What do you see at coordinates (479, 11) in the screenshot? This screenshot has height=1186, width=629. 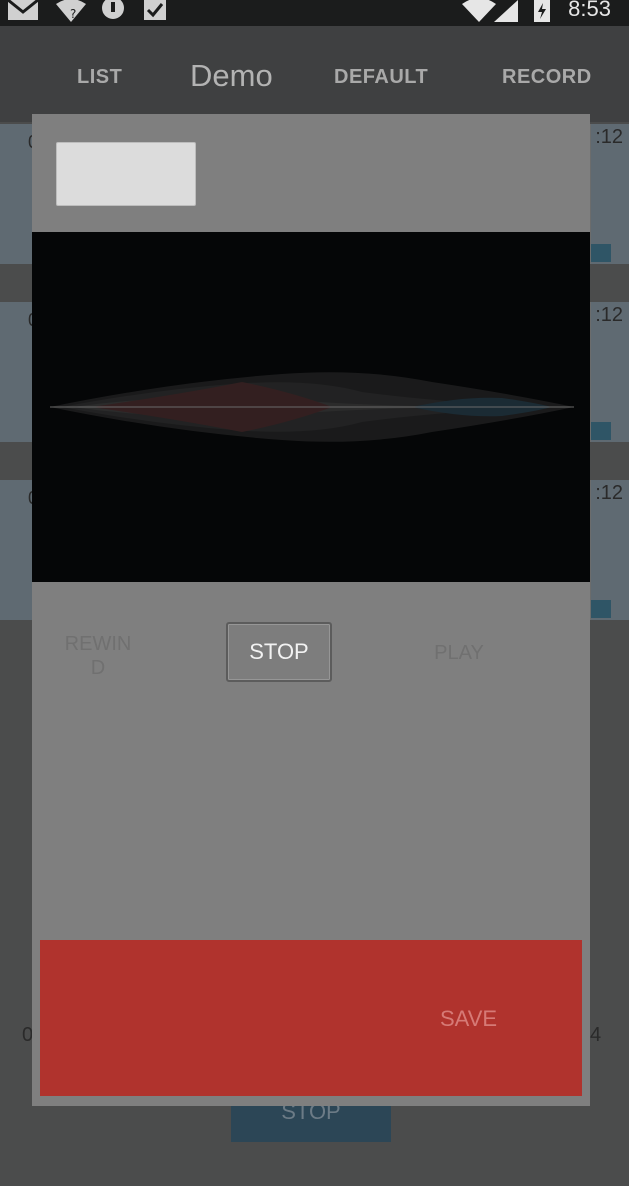 I see `wifi-icon` at bounding box center [479, 11].